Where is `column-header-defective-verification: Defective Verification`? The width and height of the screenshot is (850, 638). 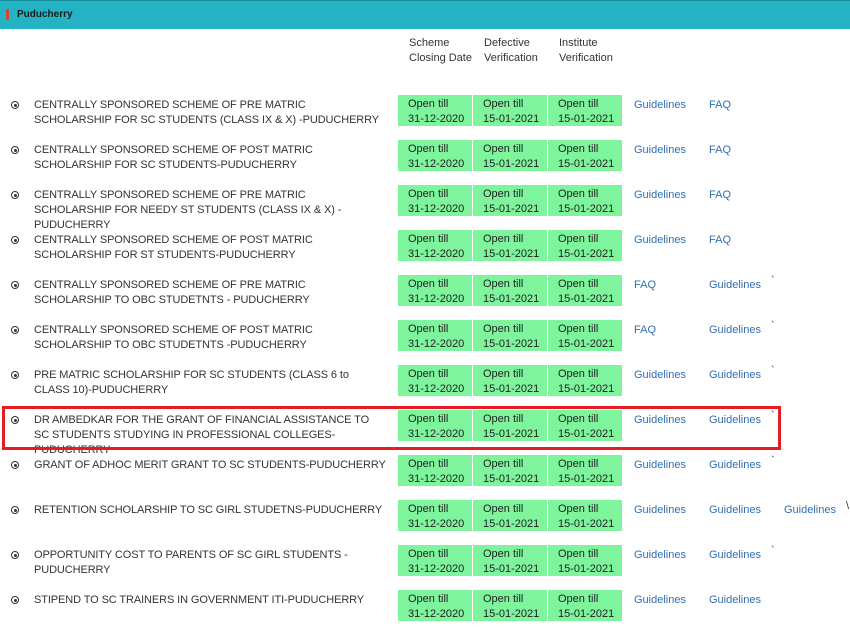 column-header-defective-verification: Defective Verification is located at coordinates (511, 50).